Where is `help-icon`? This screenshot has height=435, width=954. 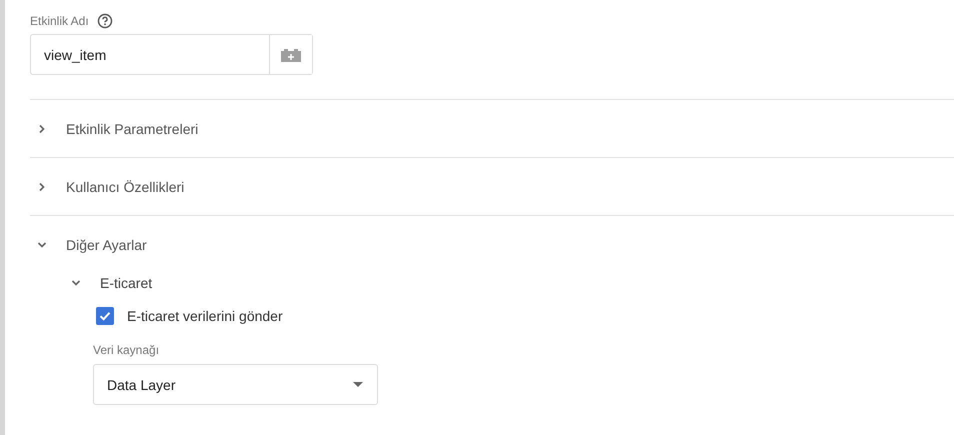 help-icon is located at coordinates (104, 21).